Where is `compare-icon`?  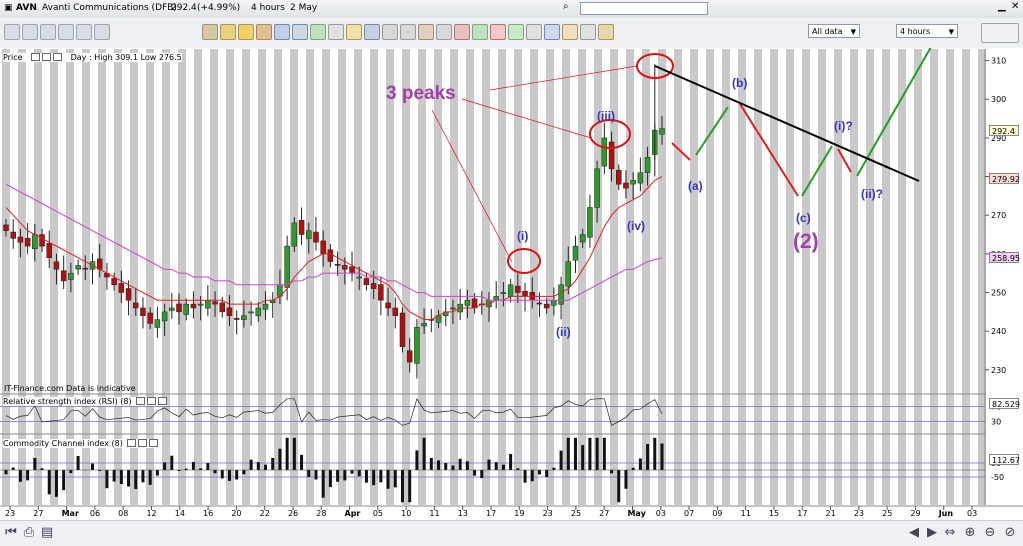
compare-icon is located at coordinates (552, 32).